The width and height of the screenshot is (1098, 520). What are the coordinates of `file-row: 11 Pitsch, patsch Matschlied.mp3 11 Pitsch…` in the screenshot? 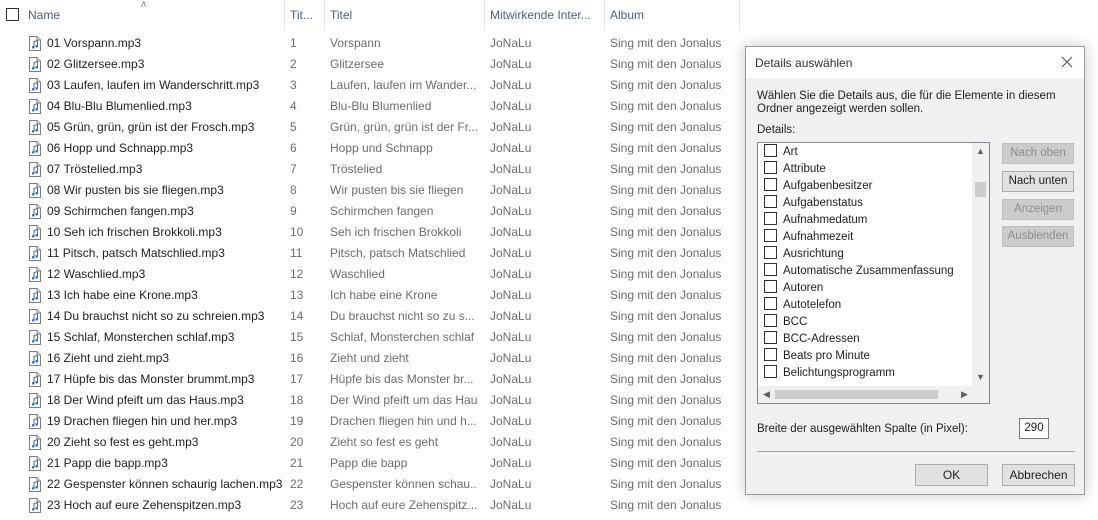 It's located at (370, 253).